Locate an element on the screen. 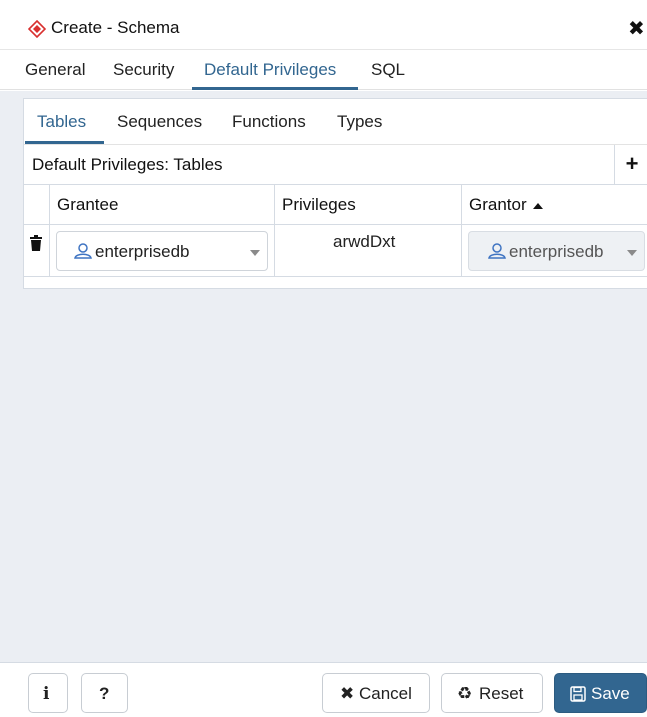 The height and width of the screenshot is (717, 647). subtab-types: Types is located at coordinates (359, 122).